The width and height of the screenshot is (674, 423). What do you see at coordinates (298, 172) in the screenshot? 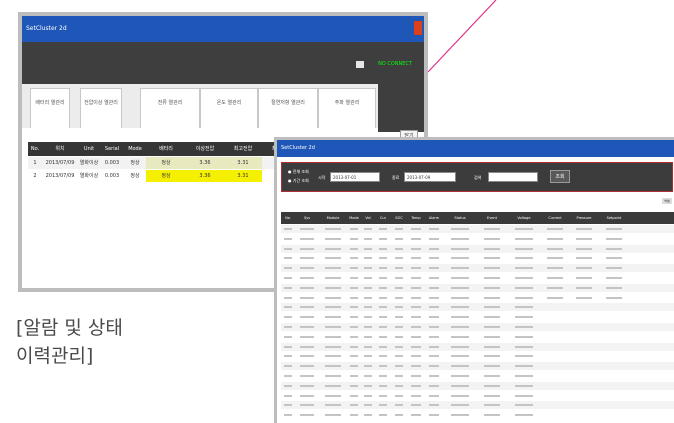
I see `radio-all: ● 전체 조회` at bounding box center [298, 172].